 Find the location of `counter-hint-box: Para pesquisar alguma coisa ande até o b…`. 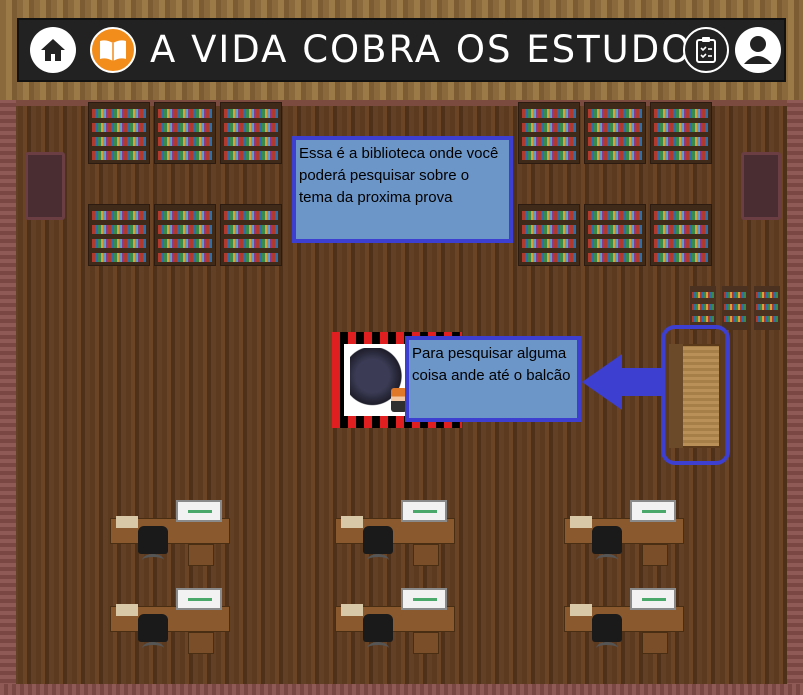

counter-hint-box: Para pesquisar alguma coisa ande até o b… is located at coordinates (493, 379).